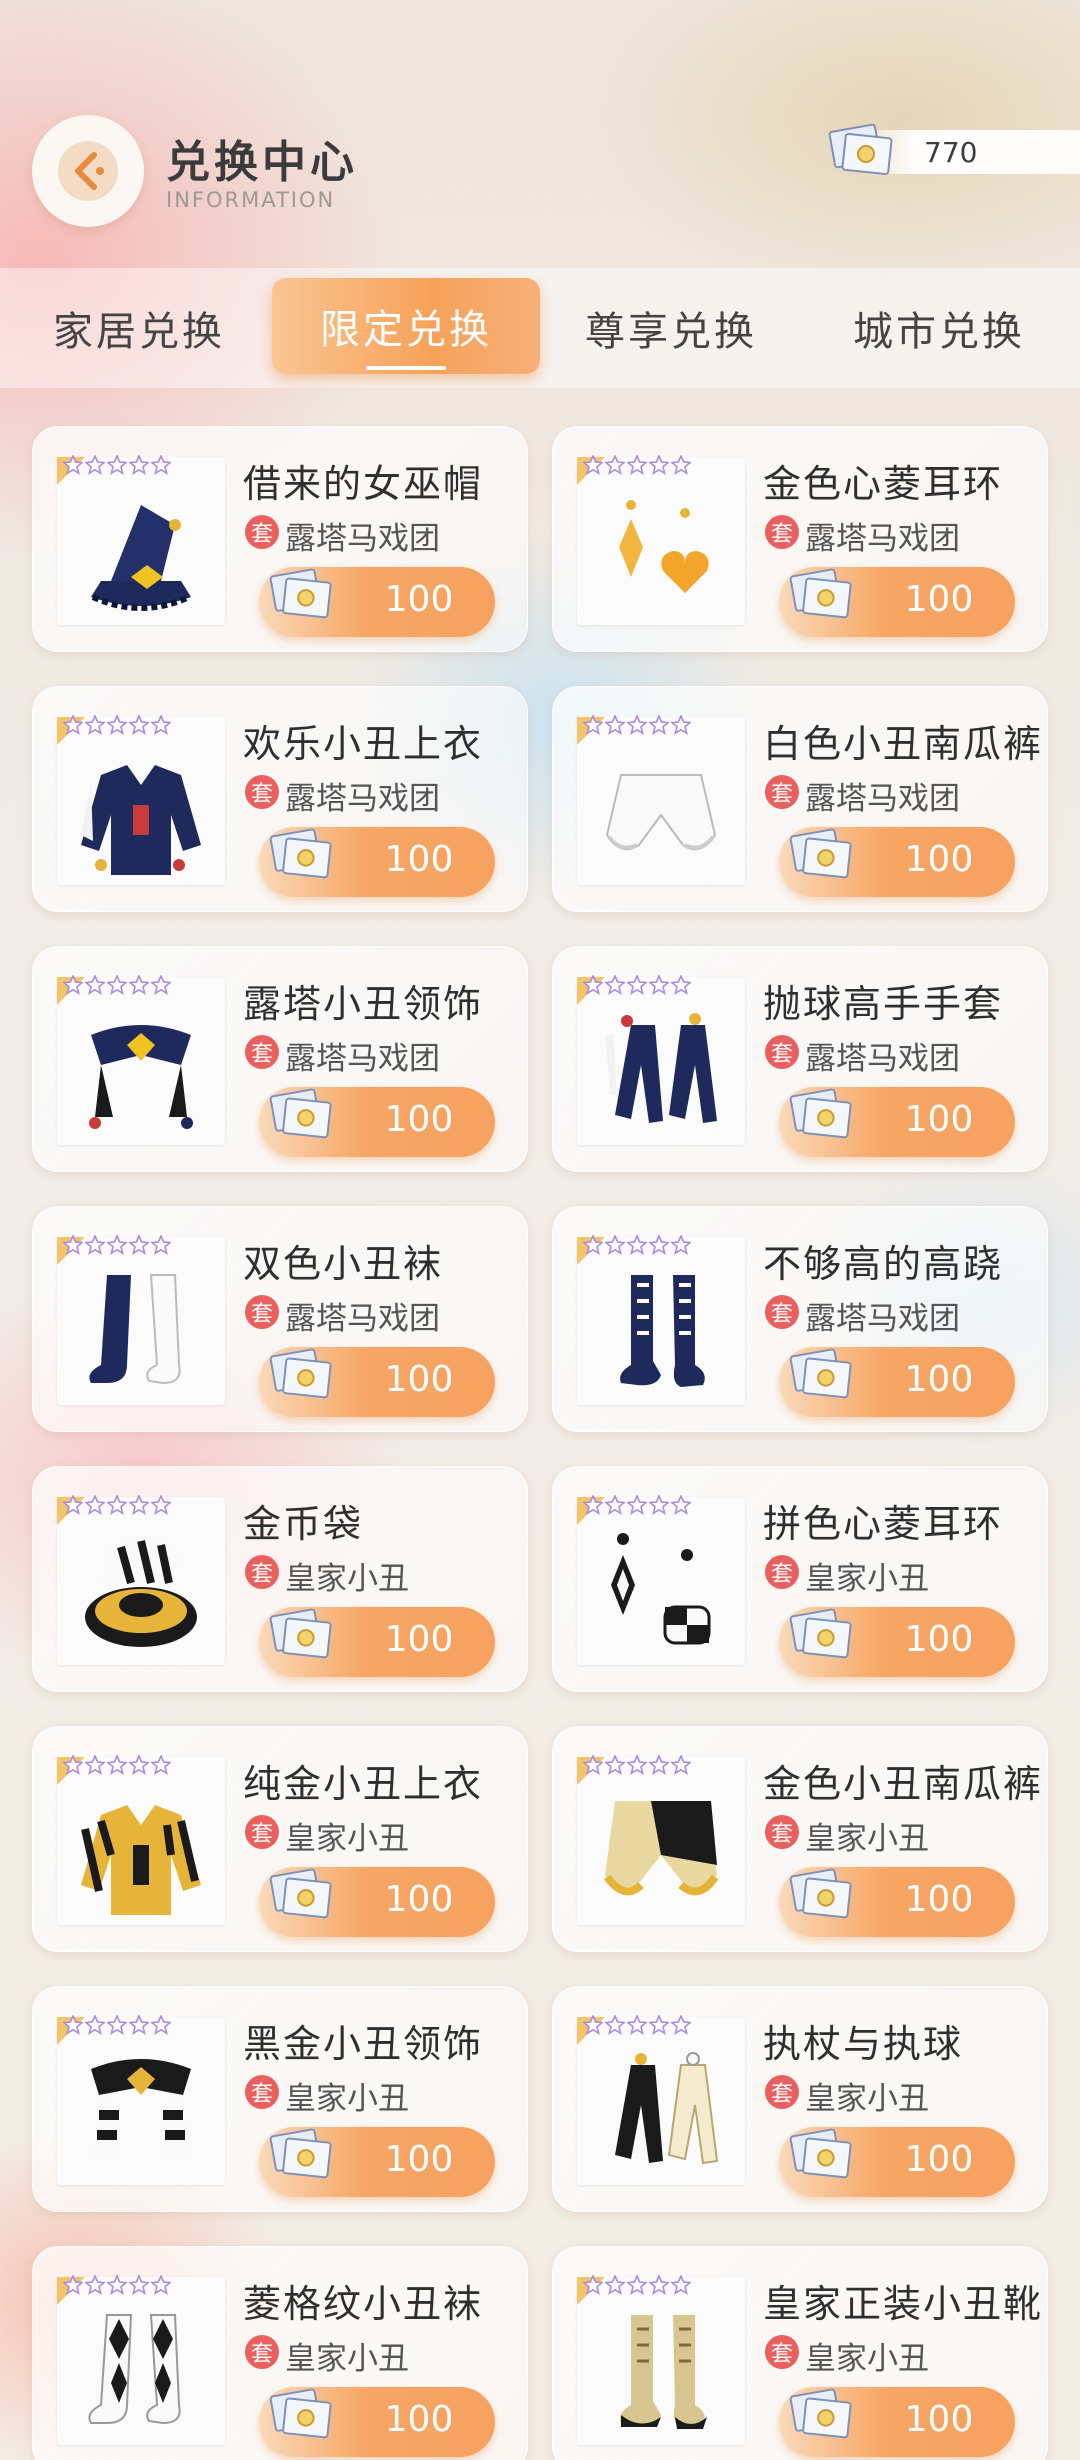 Image resolution: width=1080 pixels, height=2460 pixels. What do you see at coordinates (800, 539) in the screenshot?
I see `exchange-item-card: 金色心菱耳环套露塔马戏团 100` at bounding box center [800, 539].